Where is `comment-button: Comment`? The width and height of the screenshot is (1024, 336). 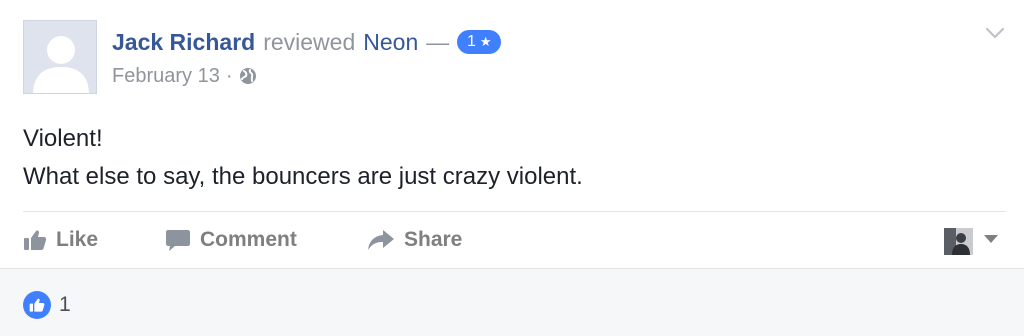 comment-button: Comment is located at coordinates (266, 240).